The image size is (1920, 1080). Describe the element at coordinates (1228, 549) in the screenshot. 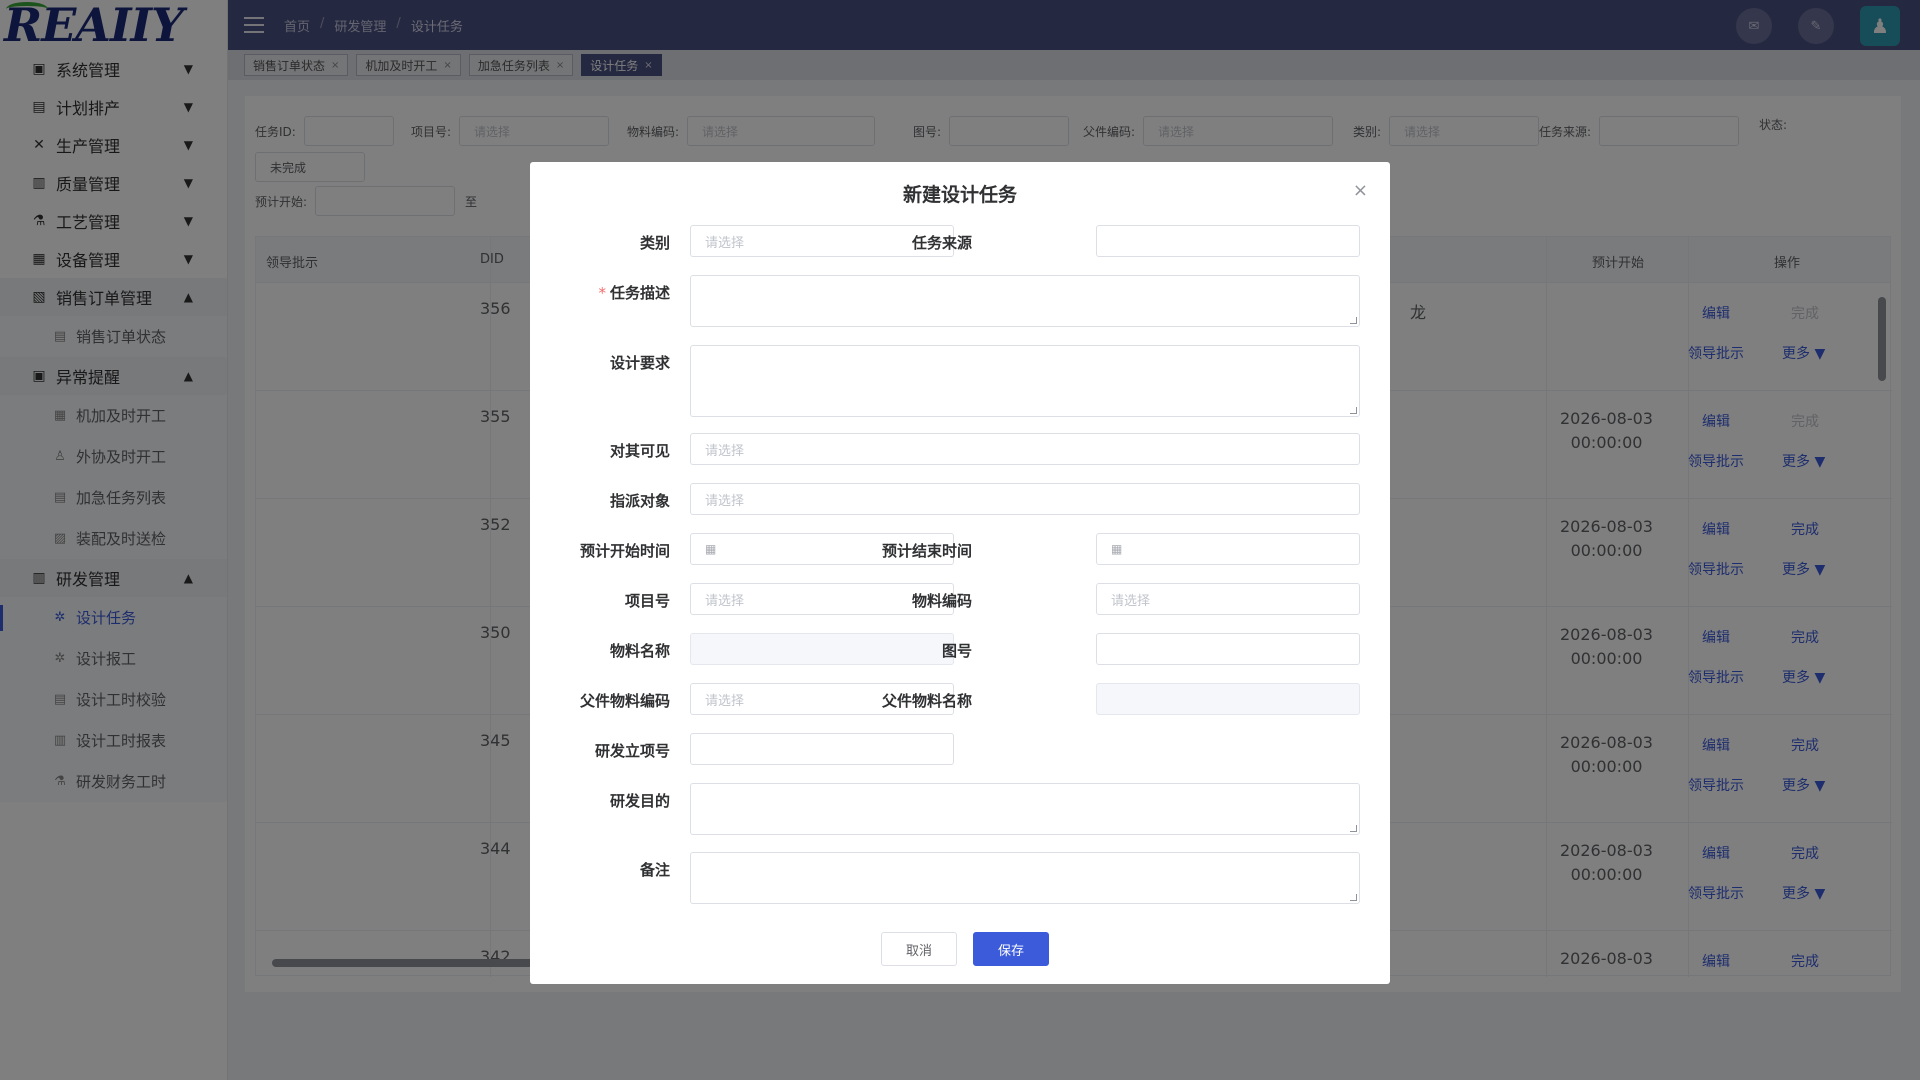

I see `plan-end-datepicker: ▦` at that location.